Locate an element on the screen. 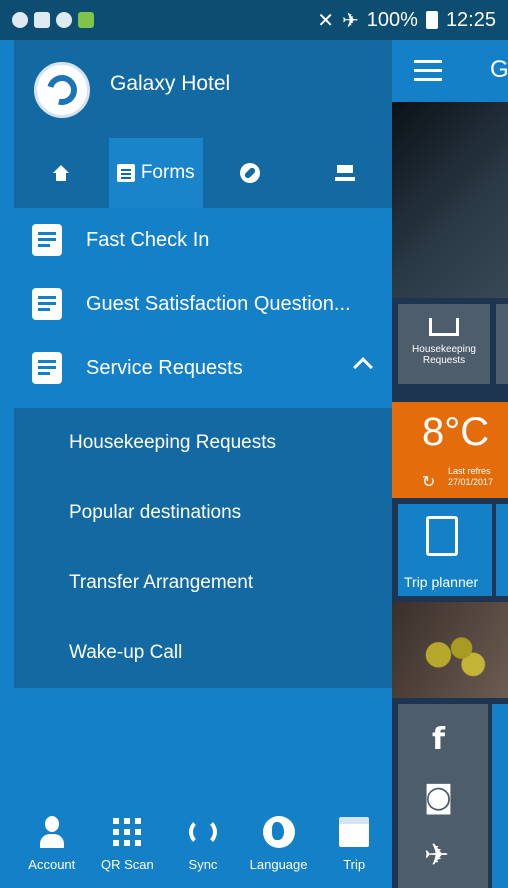 Image resolution: width=508 pixels, height=888 pixels. hero-image is located at coordinates (450, 200).